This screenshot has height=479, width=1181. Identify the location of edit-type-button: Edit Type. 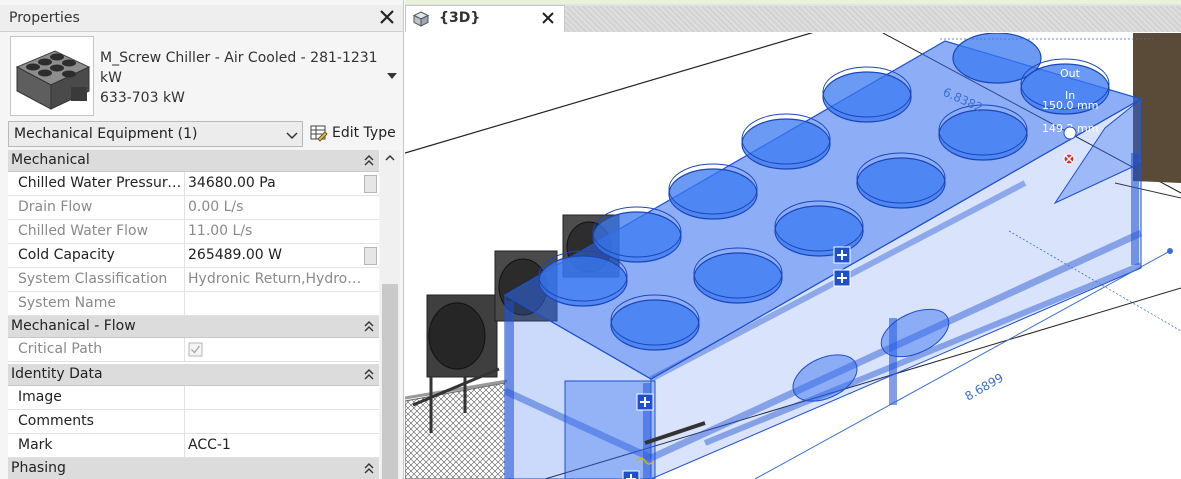
(354, 134).